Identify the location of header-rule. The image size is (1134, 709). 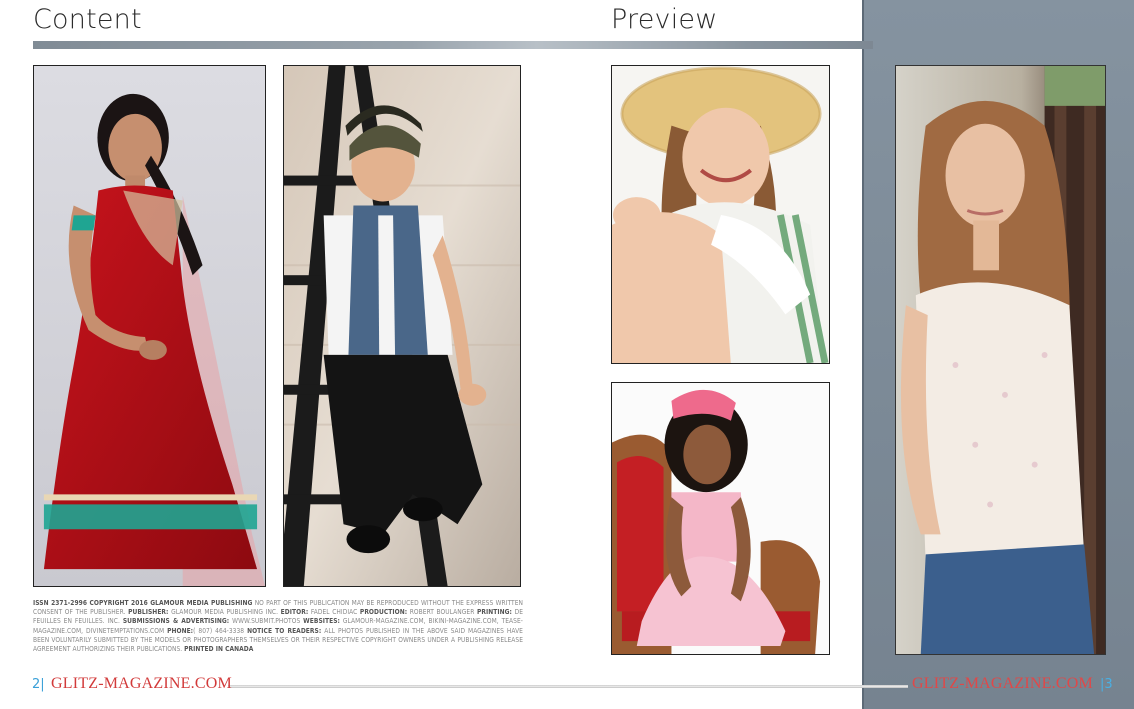
(453, 45).